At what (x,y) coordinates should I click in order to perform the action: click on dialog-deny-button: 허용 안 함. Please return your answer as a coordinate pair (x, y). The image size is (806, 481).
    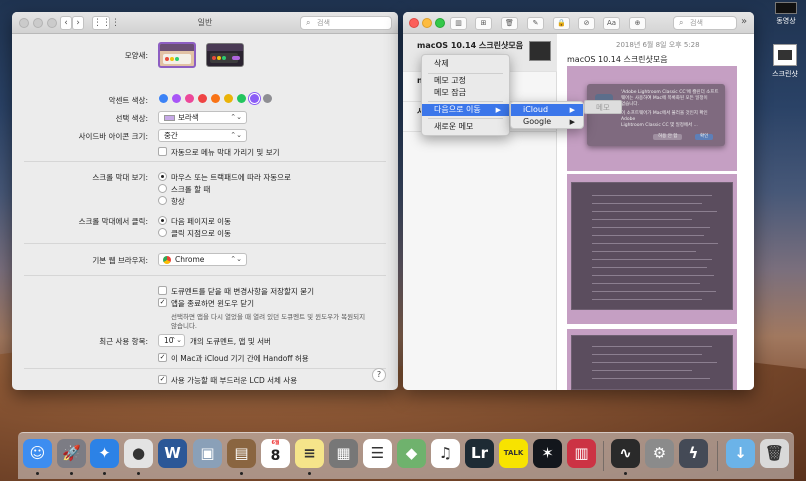
    Looking at the image, I should click on (668, 137).